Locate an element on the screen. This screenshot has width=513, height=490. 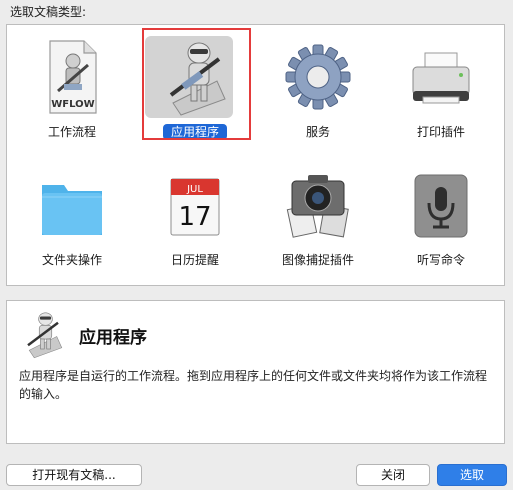
calendar-icon: JUL 17 is located at coordinates (195, 207).